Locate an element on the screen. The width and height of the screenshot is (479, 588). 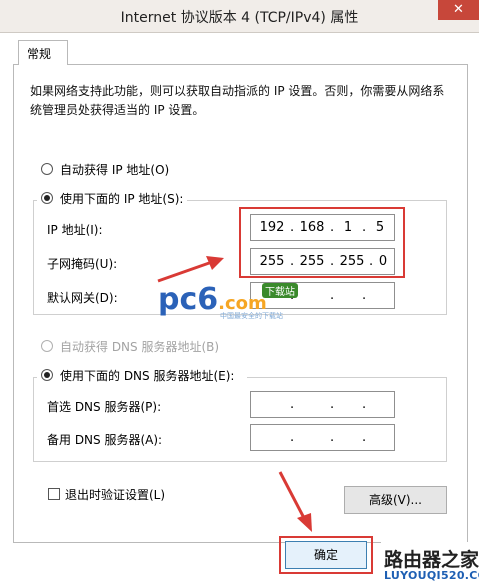
validate-label: 退出时验证设置(L) is located at coordinates (115, 494).